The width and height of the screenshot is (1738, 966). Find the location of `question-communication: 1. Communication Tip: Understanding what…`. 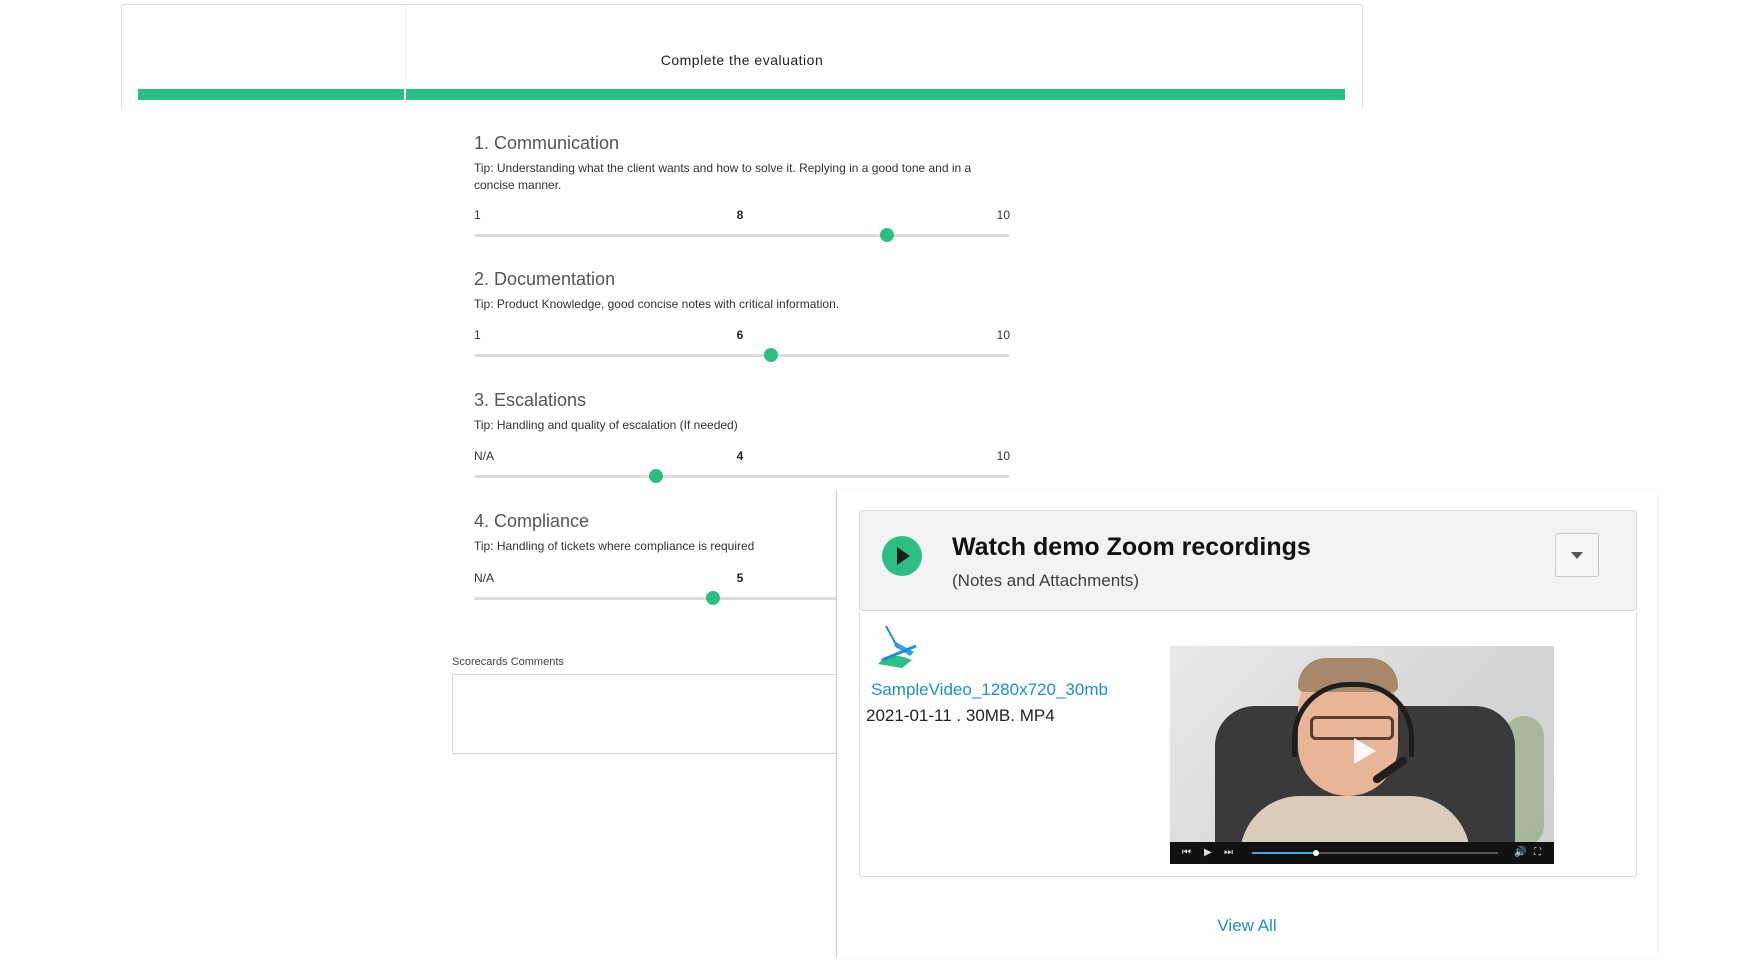

question-communication: 1. Communication Tip: Understanding what… is located at coordinates (742, 187).